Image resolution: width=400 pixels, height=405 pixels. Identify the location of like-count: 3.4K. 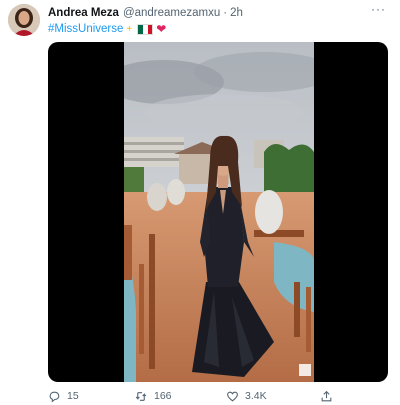
(256, 396).